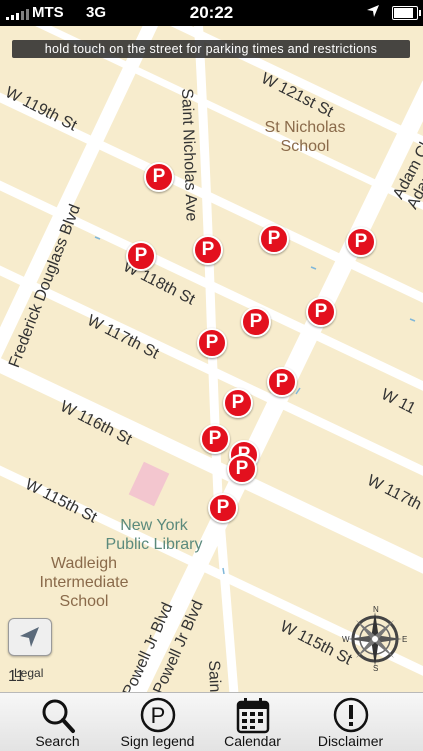 This screenshot has height=751, width=423. Describe the element at coordinates (58, 716) in the screenshot. I see `search-icon` at that location.